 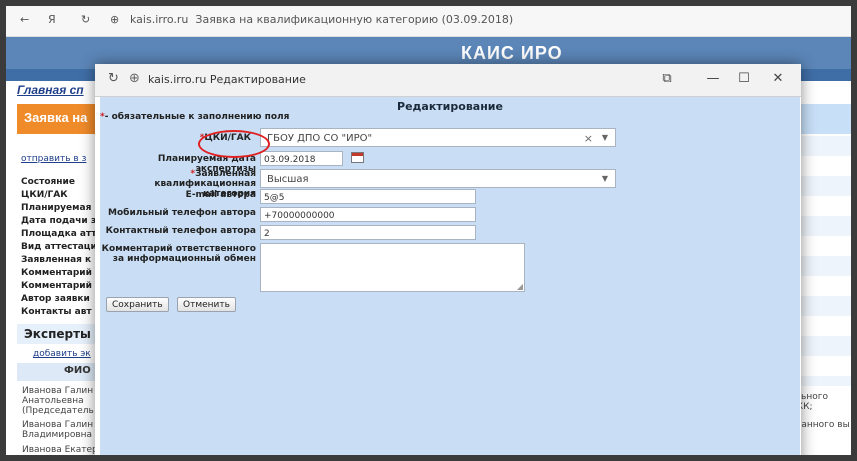 What do you see at coordinates (301, 158) in the screenshot?
I see `expertise-date-input: 03.09.2018` at bounding box center [301, 158].